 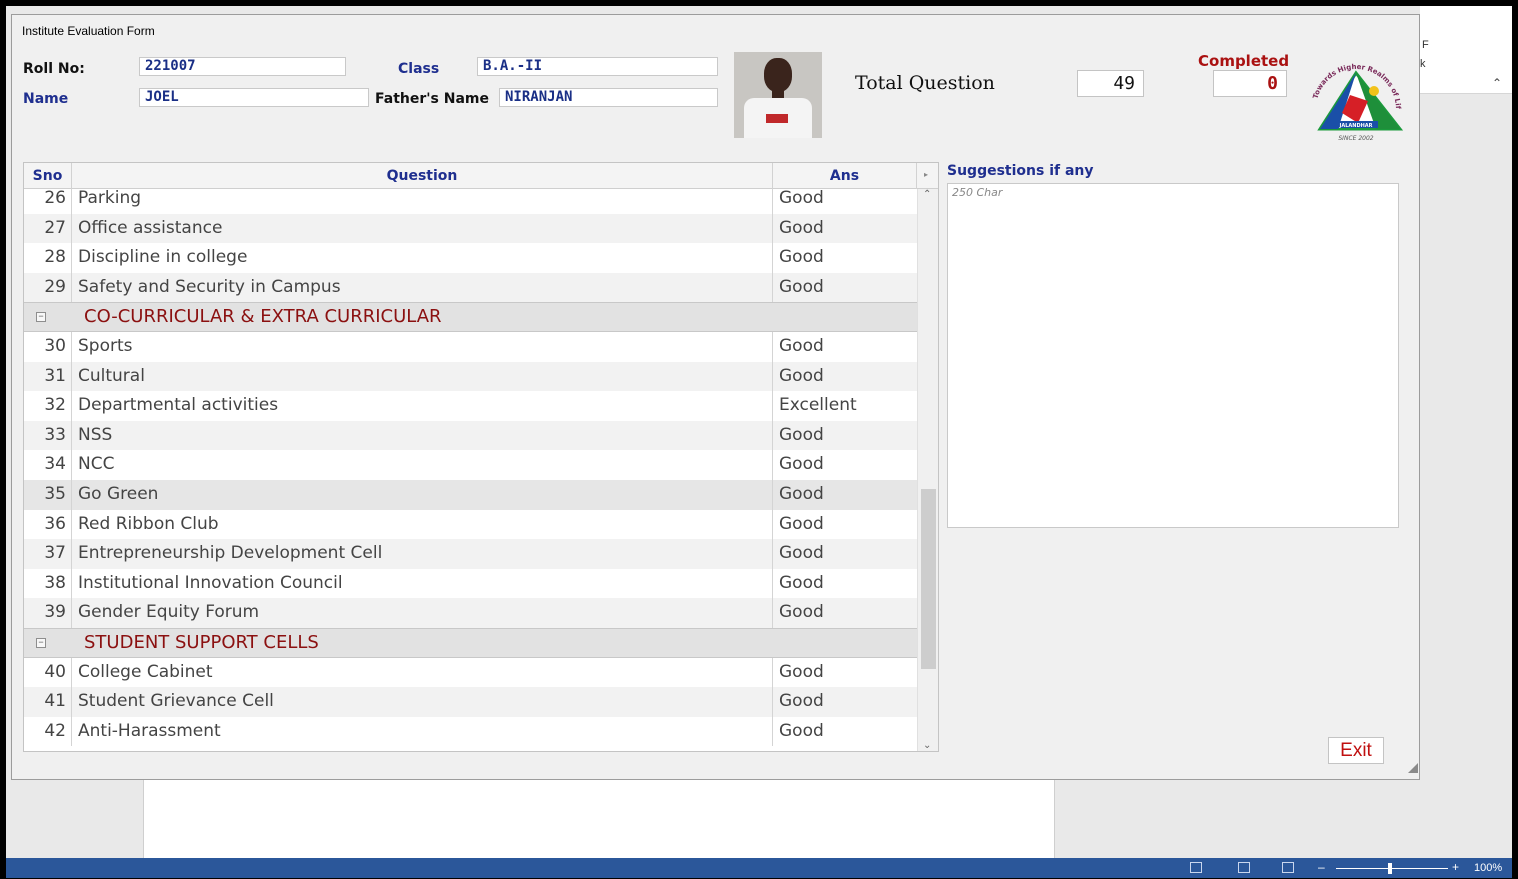 What do you see at coordinates (1423, 64) in the screenshot?
I see `background-text: k` at bounding box center [1423, 64].